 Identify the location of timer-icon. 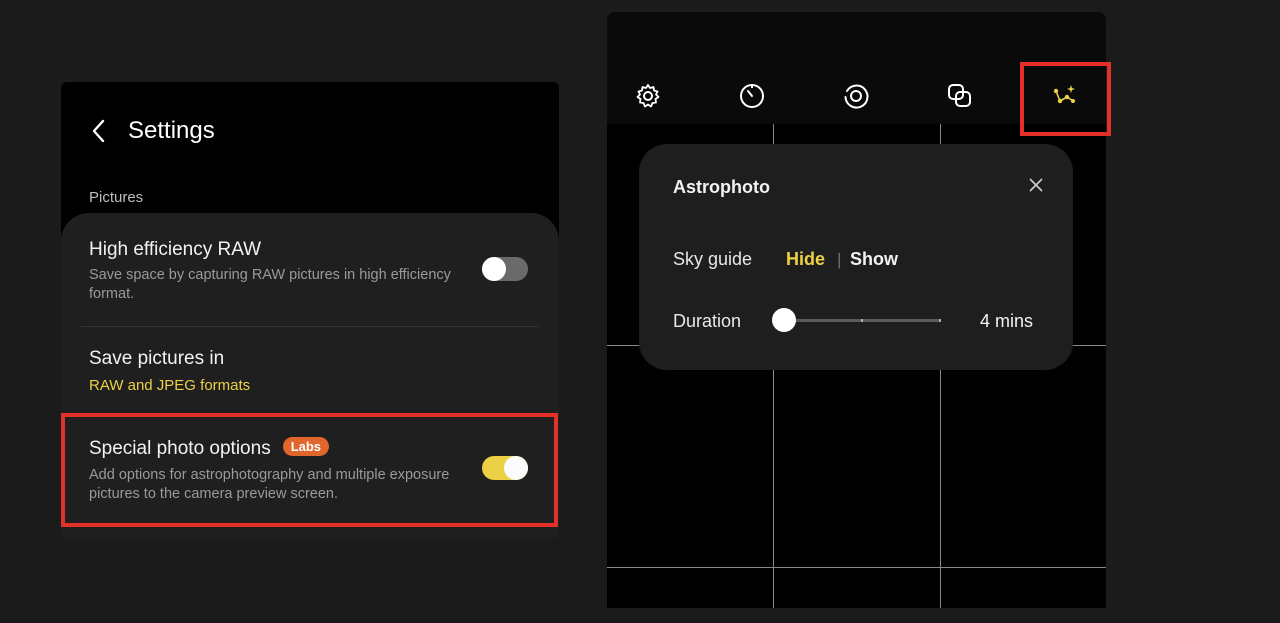
(752, 96).